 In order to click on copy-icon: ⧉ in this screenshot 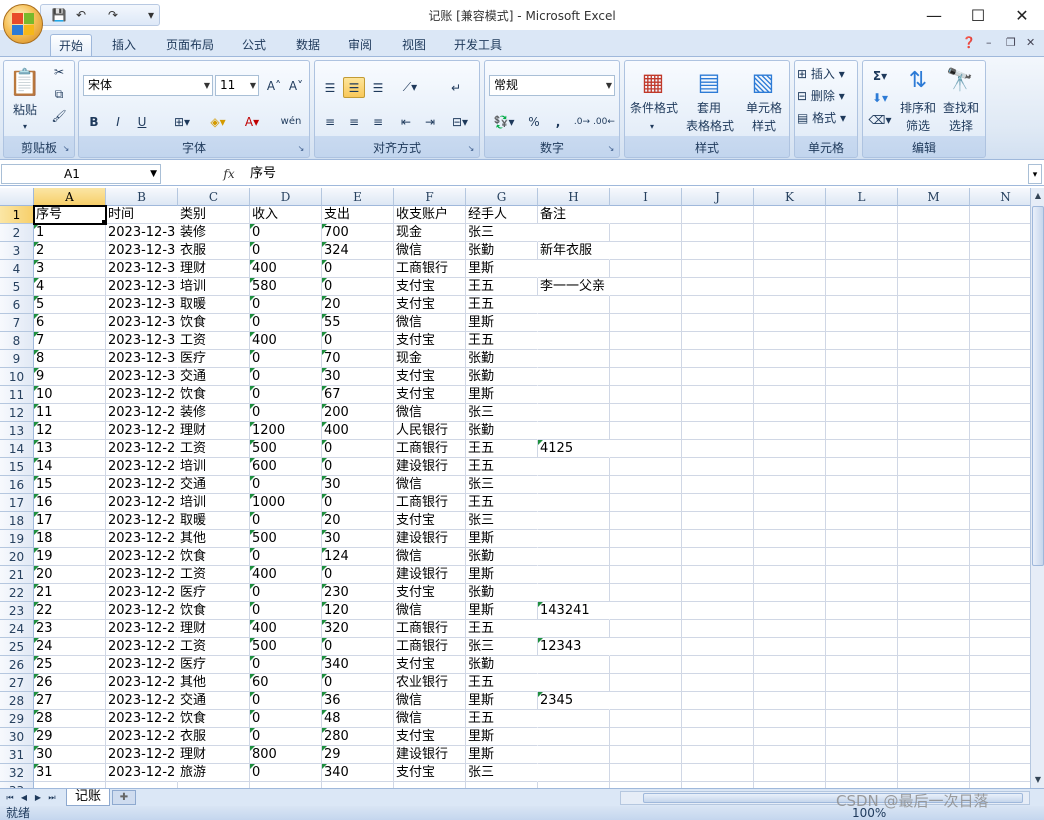, I will do `click(59, 94)`.